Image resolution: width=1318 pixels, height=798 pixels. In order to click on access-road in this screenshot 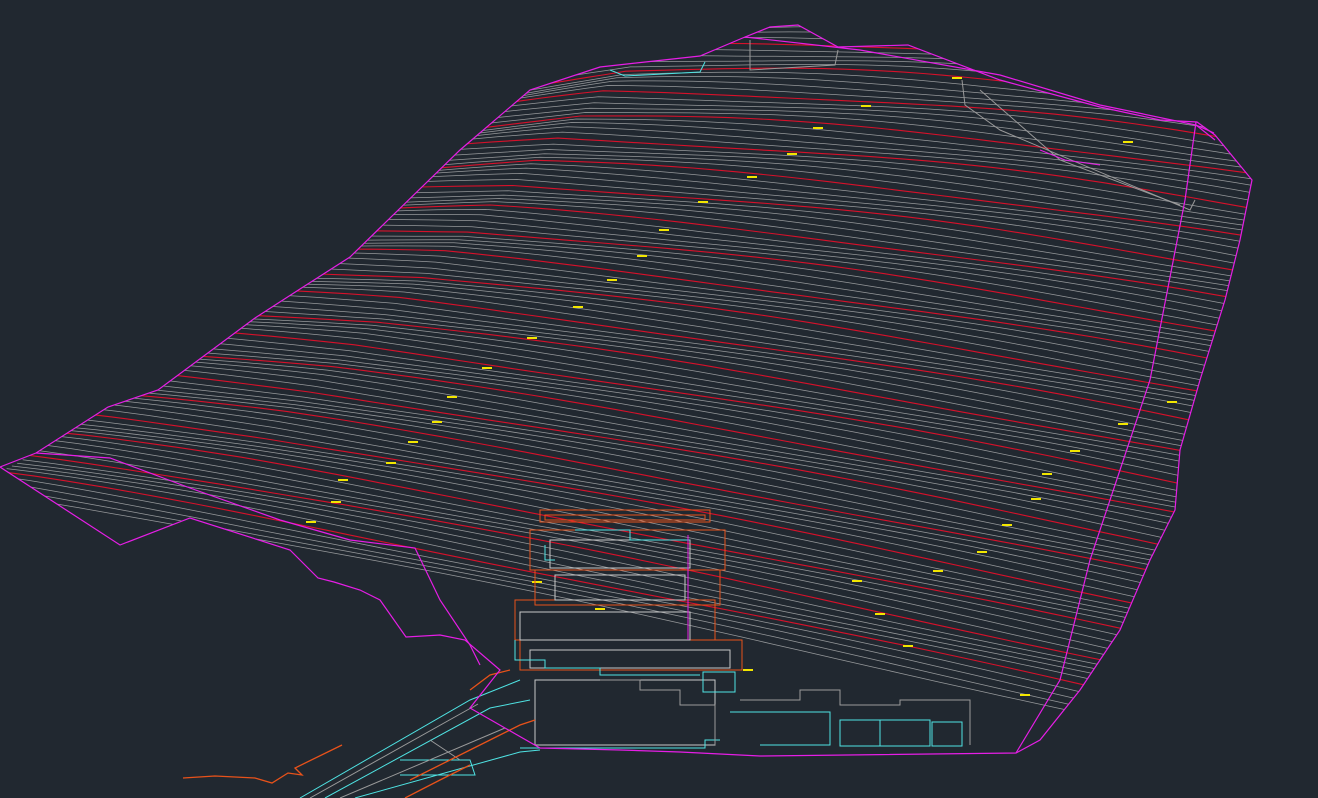, I will do `click(361, 733)`.